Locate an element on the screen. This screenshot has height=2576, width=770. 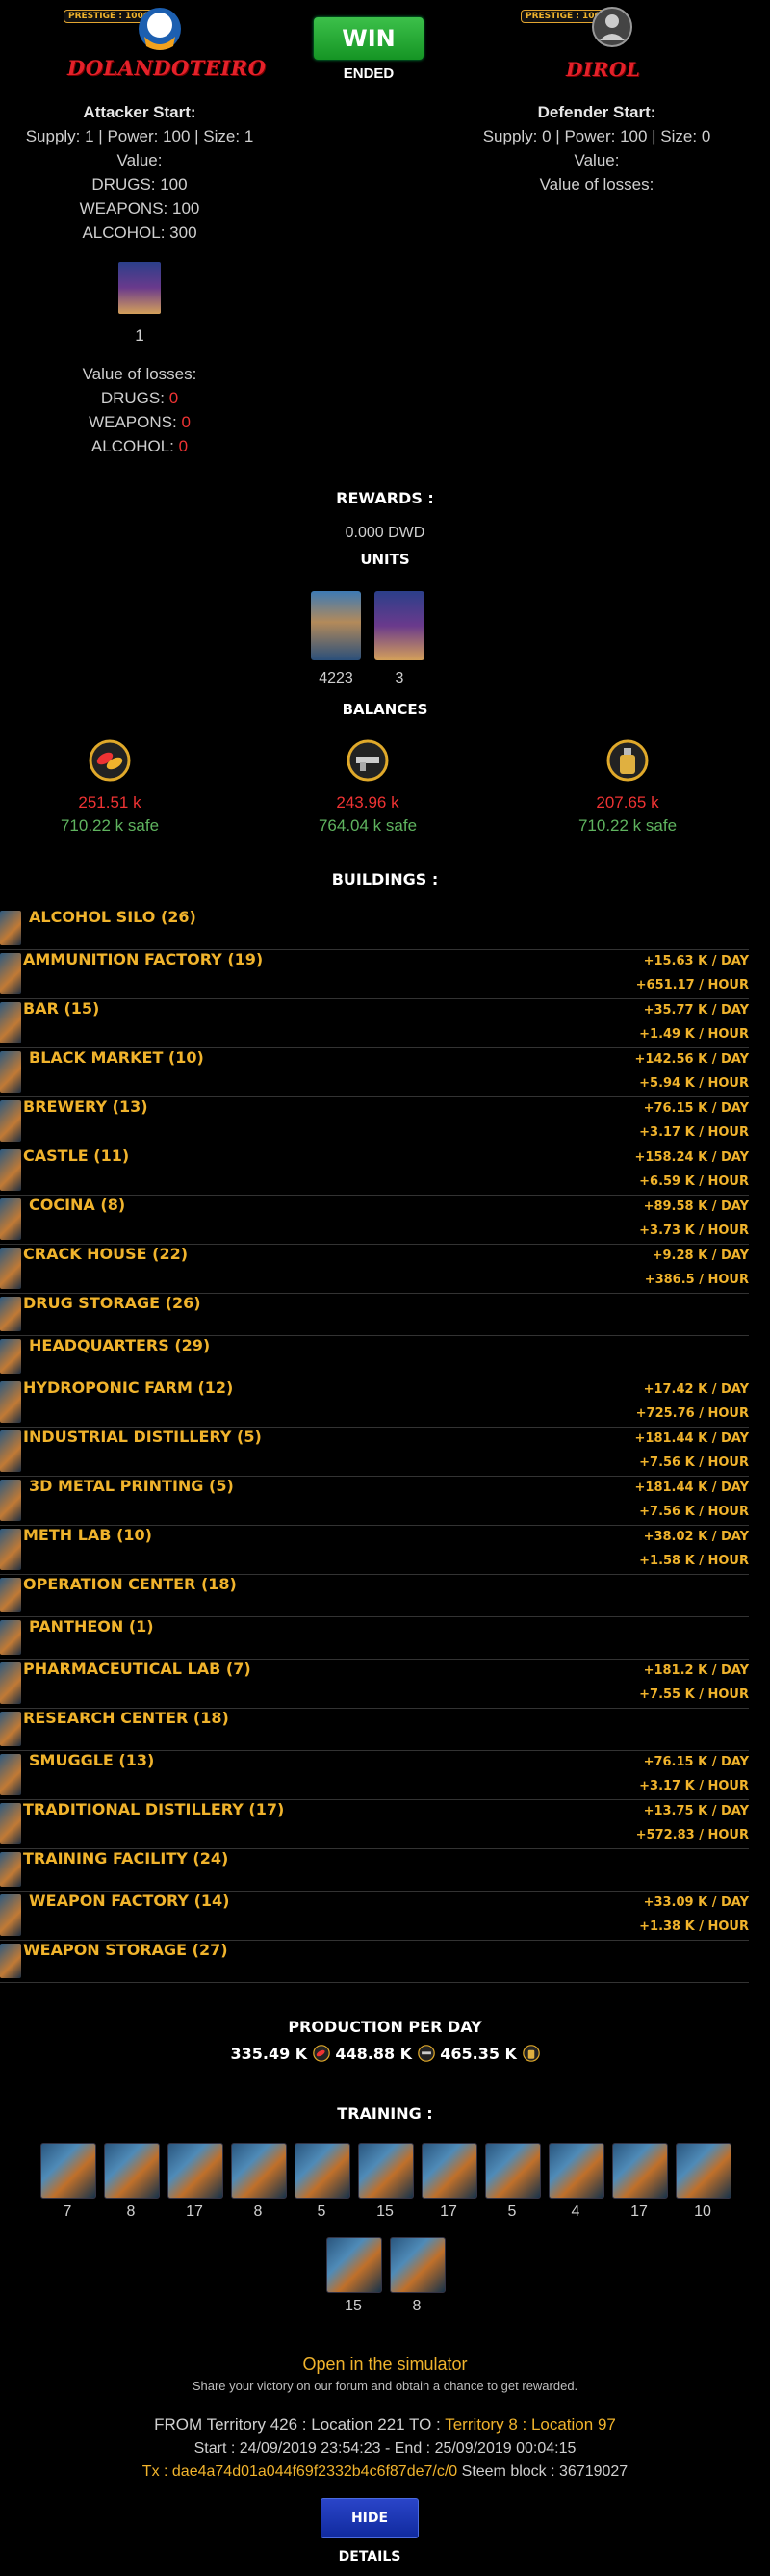
building-name: HEADQUARTERS (29) is located at coordinates (120, 1345).